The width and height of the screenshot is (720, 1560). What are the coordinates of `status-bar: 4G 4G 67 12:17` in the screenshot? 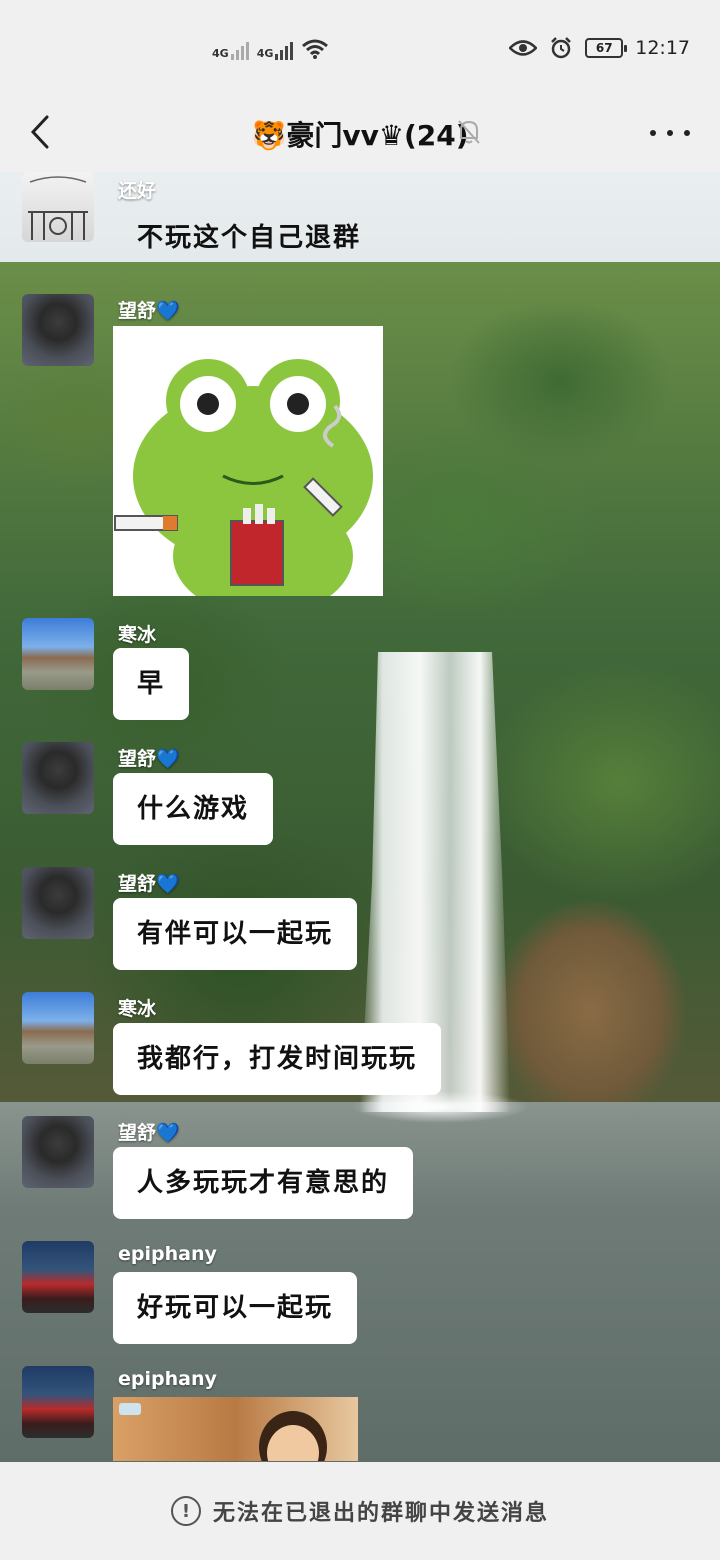 It's located at (360, 50).